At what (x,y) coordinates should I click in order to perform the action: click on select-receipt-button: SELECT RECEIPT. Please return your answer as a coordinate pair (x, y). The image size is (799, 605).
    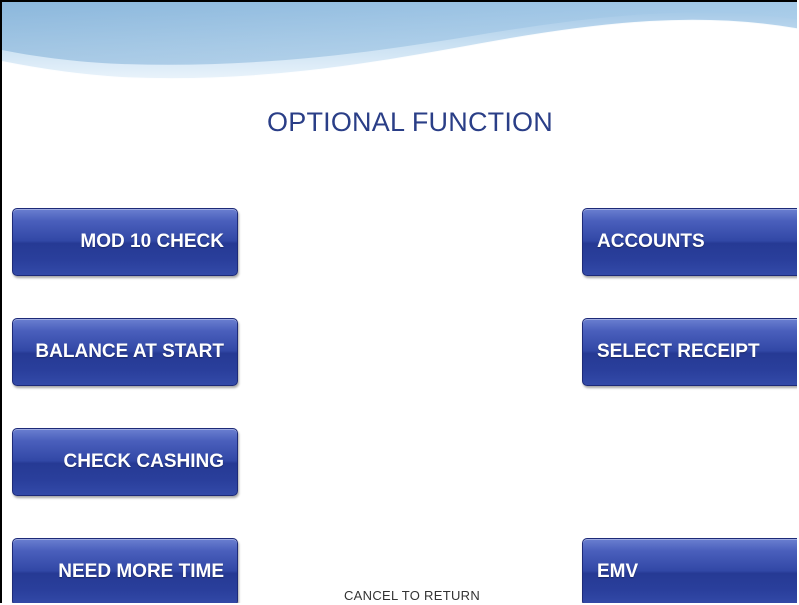
    Looking at the image, I should click on (689, 352).